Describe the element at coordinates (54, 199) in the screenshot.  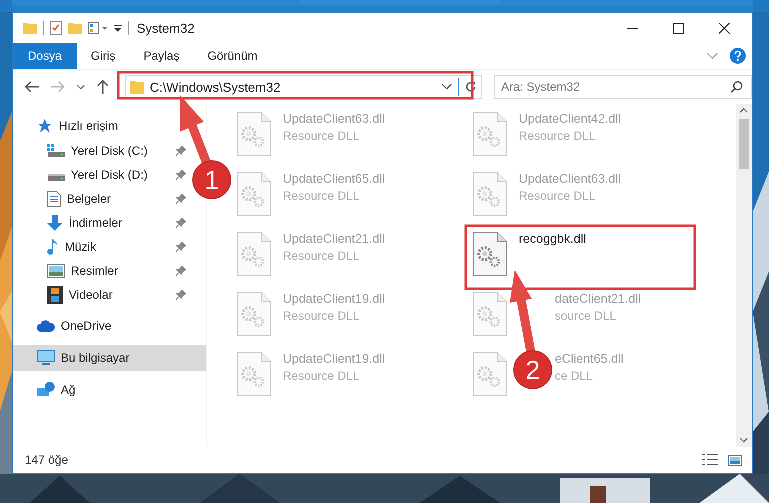
I see `document-icon` at that location.